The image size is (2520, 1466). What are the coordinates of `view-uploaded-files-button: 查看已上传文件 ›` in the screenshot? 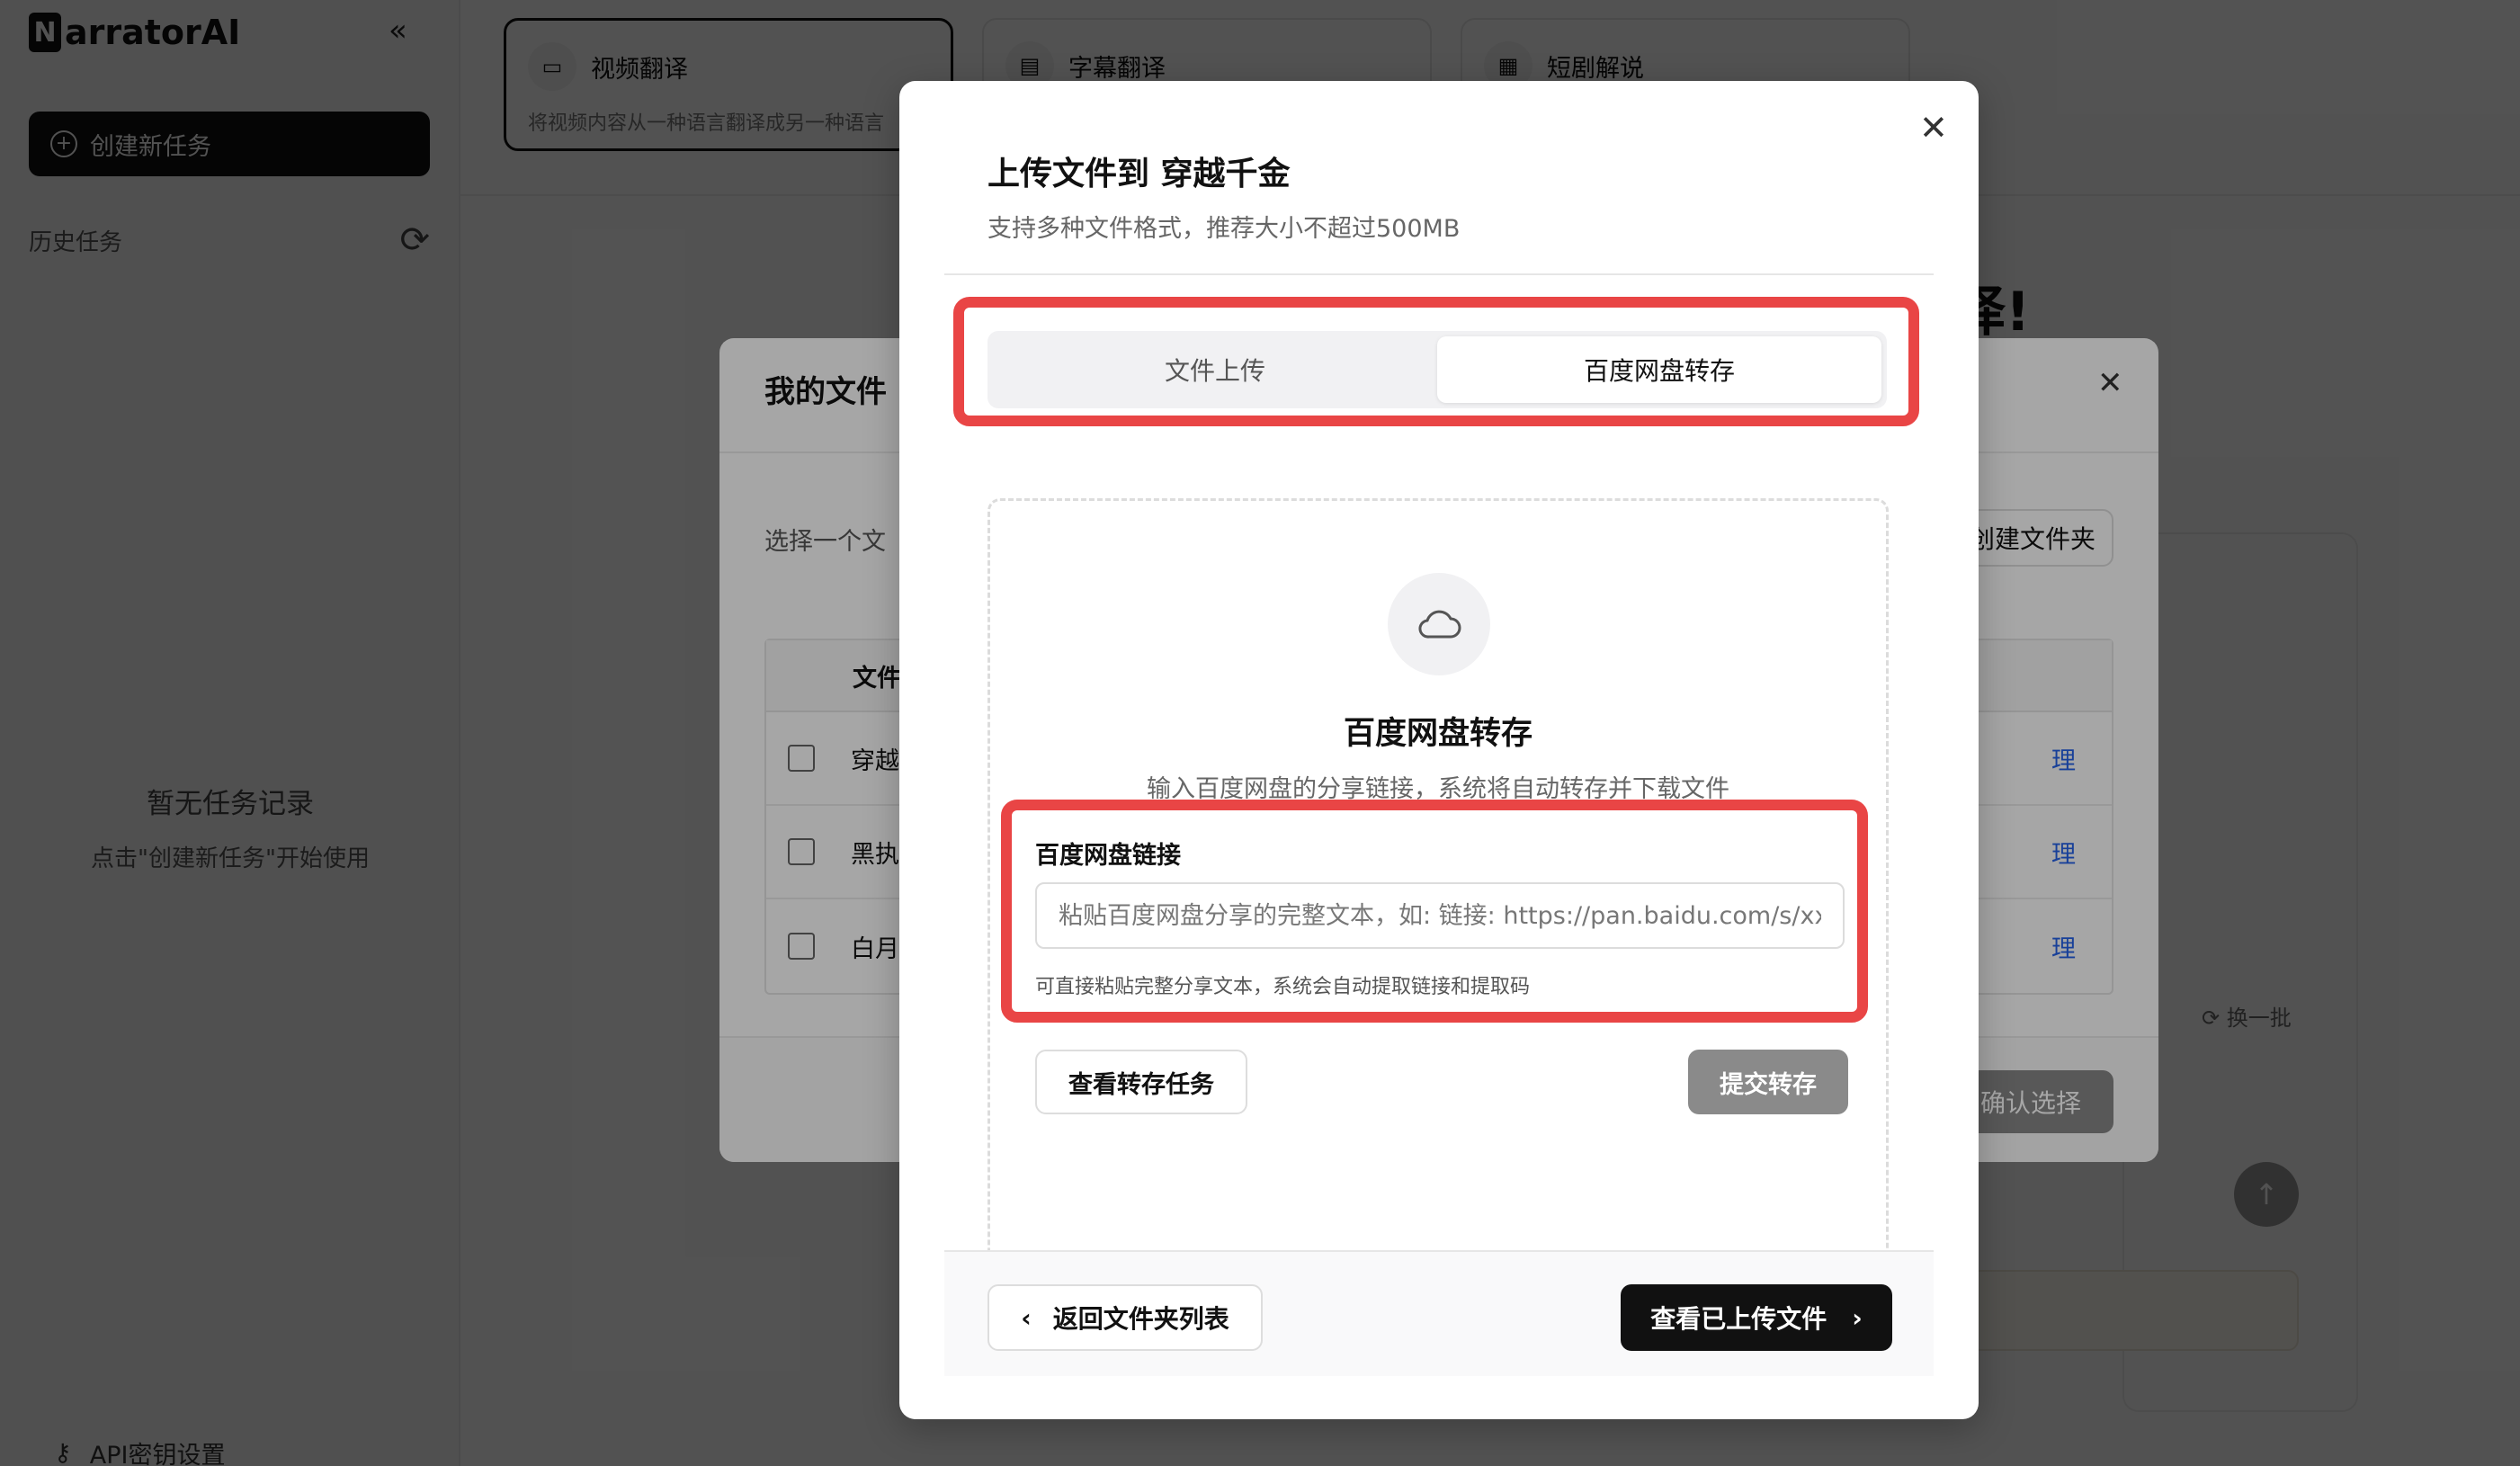 It's located at (1756, 1317).